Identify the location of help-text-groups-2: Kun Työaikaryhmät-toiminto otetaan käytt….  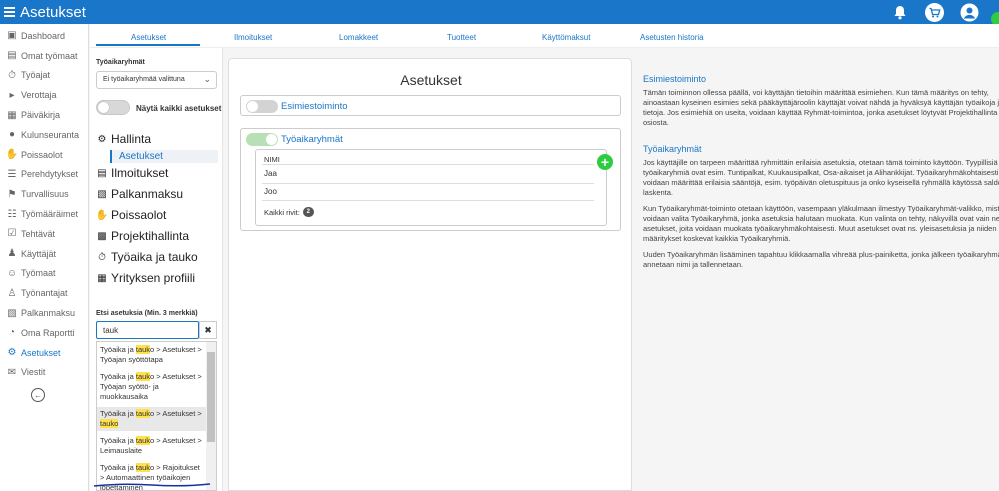
(821, 224).